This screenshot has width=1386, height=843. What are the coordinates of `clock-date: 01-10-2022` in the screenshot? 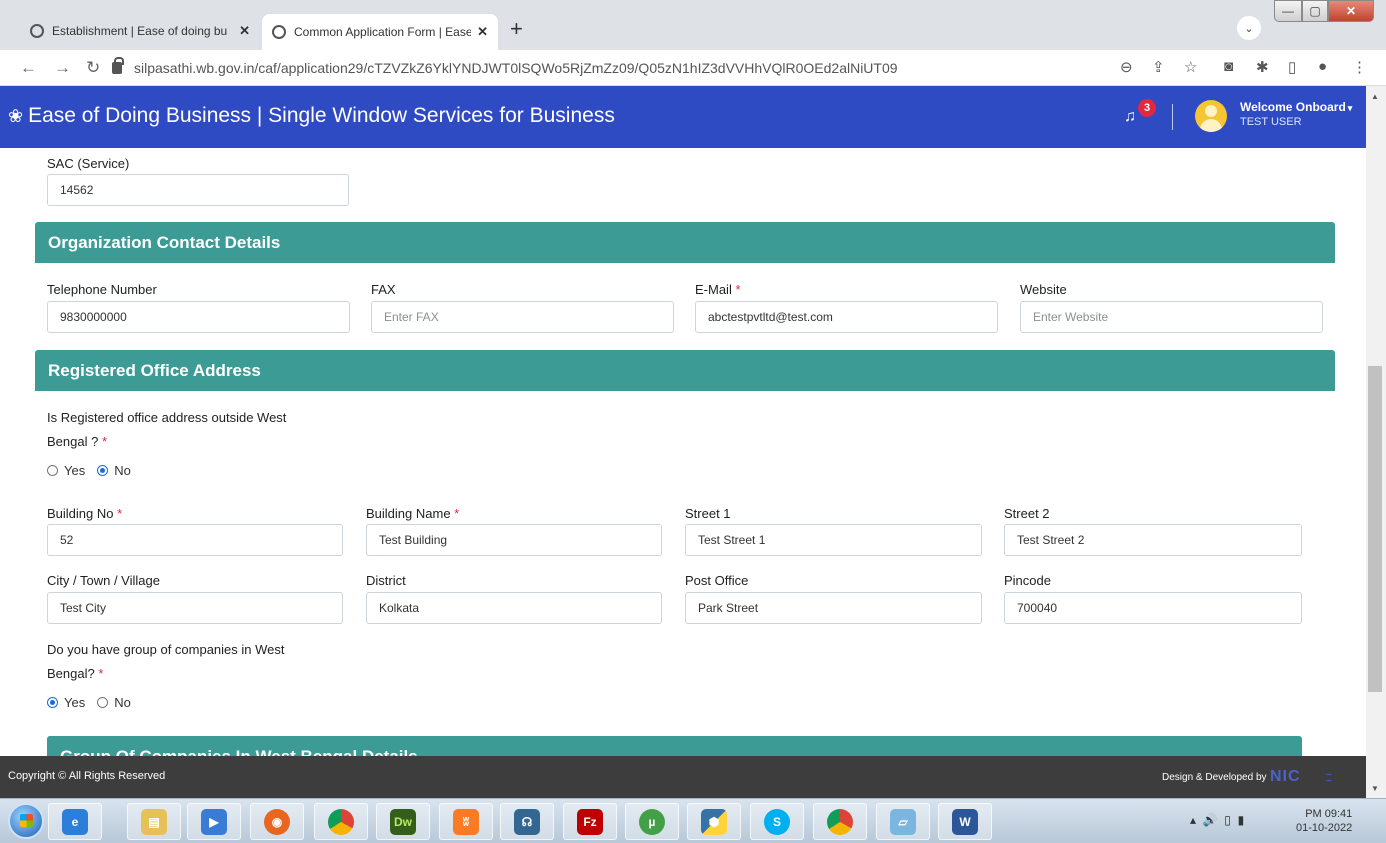 It's located at (1324, 828).